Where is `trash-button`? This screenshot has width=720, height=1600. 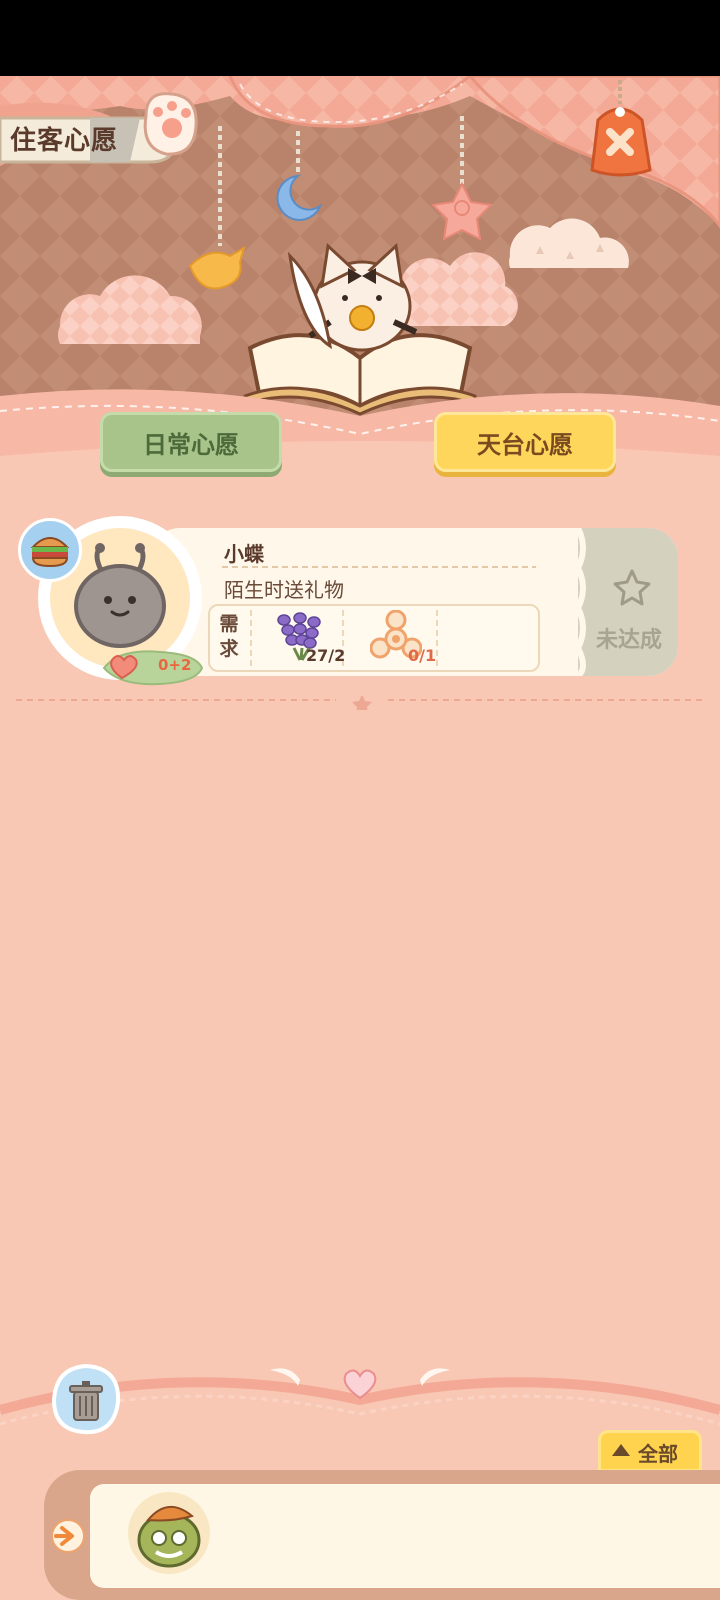 trash-button is located at coordinates (86, 1399).